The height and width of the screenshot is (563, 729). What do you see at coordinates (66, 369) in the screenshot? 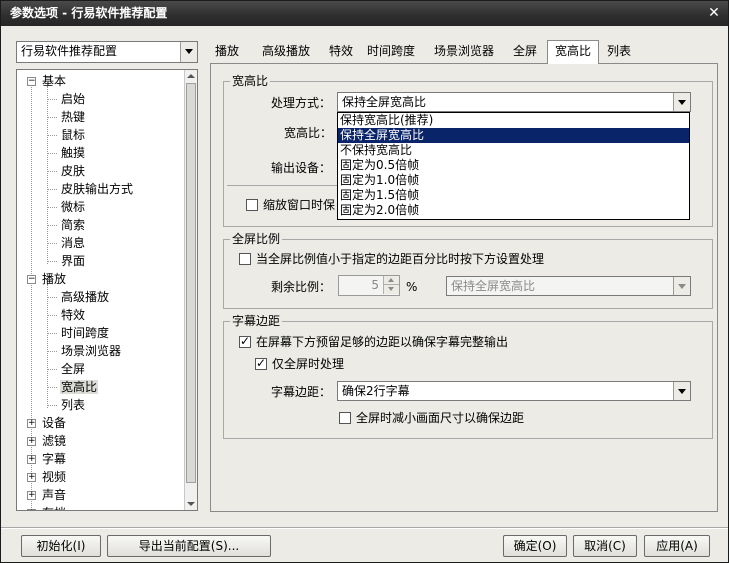
I see `tree-item: 全屏` at bounding box center [66, 369].